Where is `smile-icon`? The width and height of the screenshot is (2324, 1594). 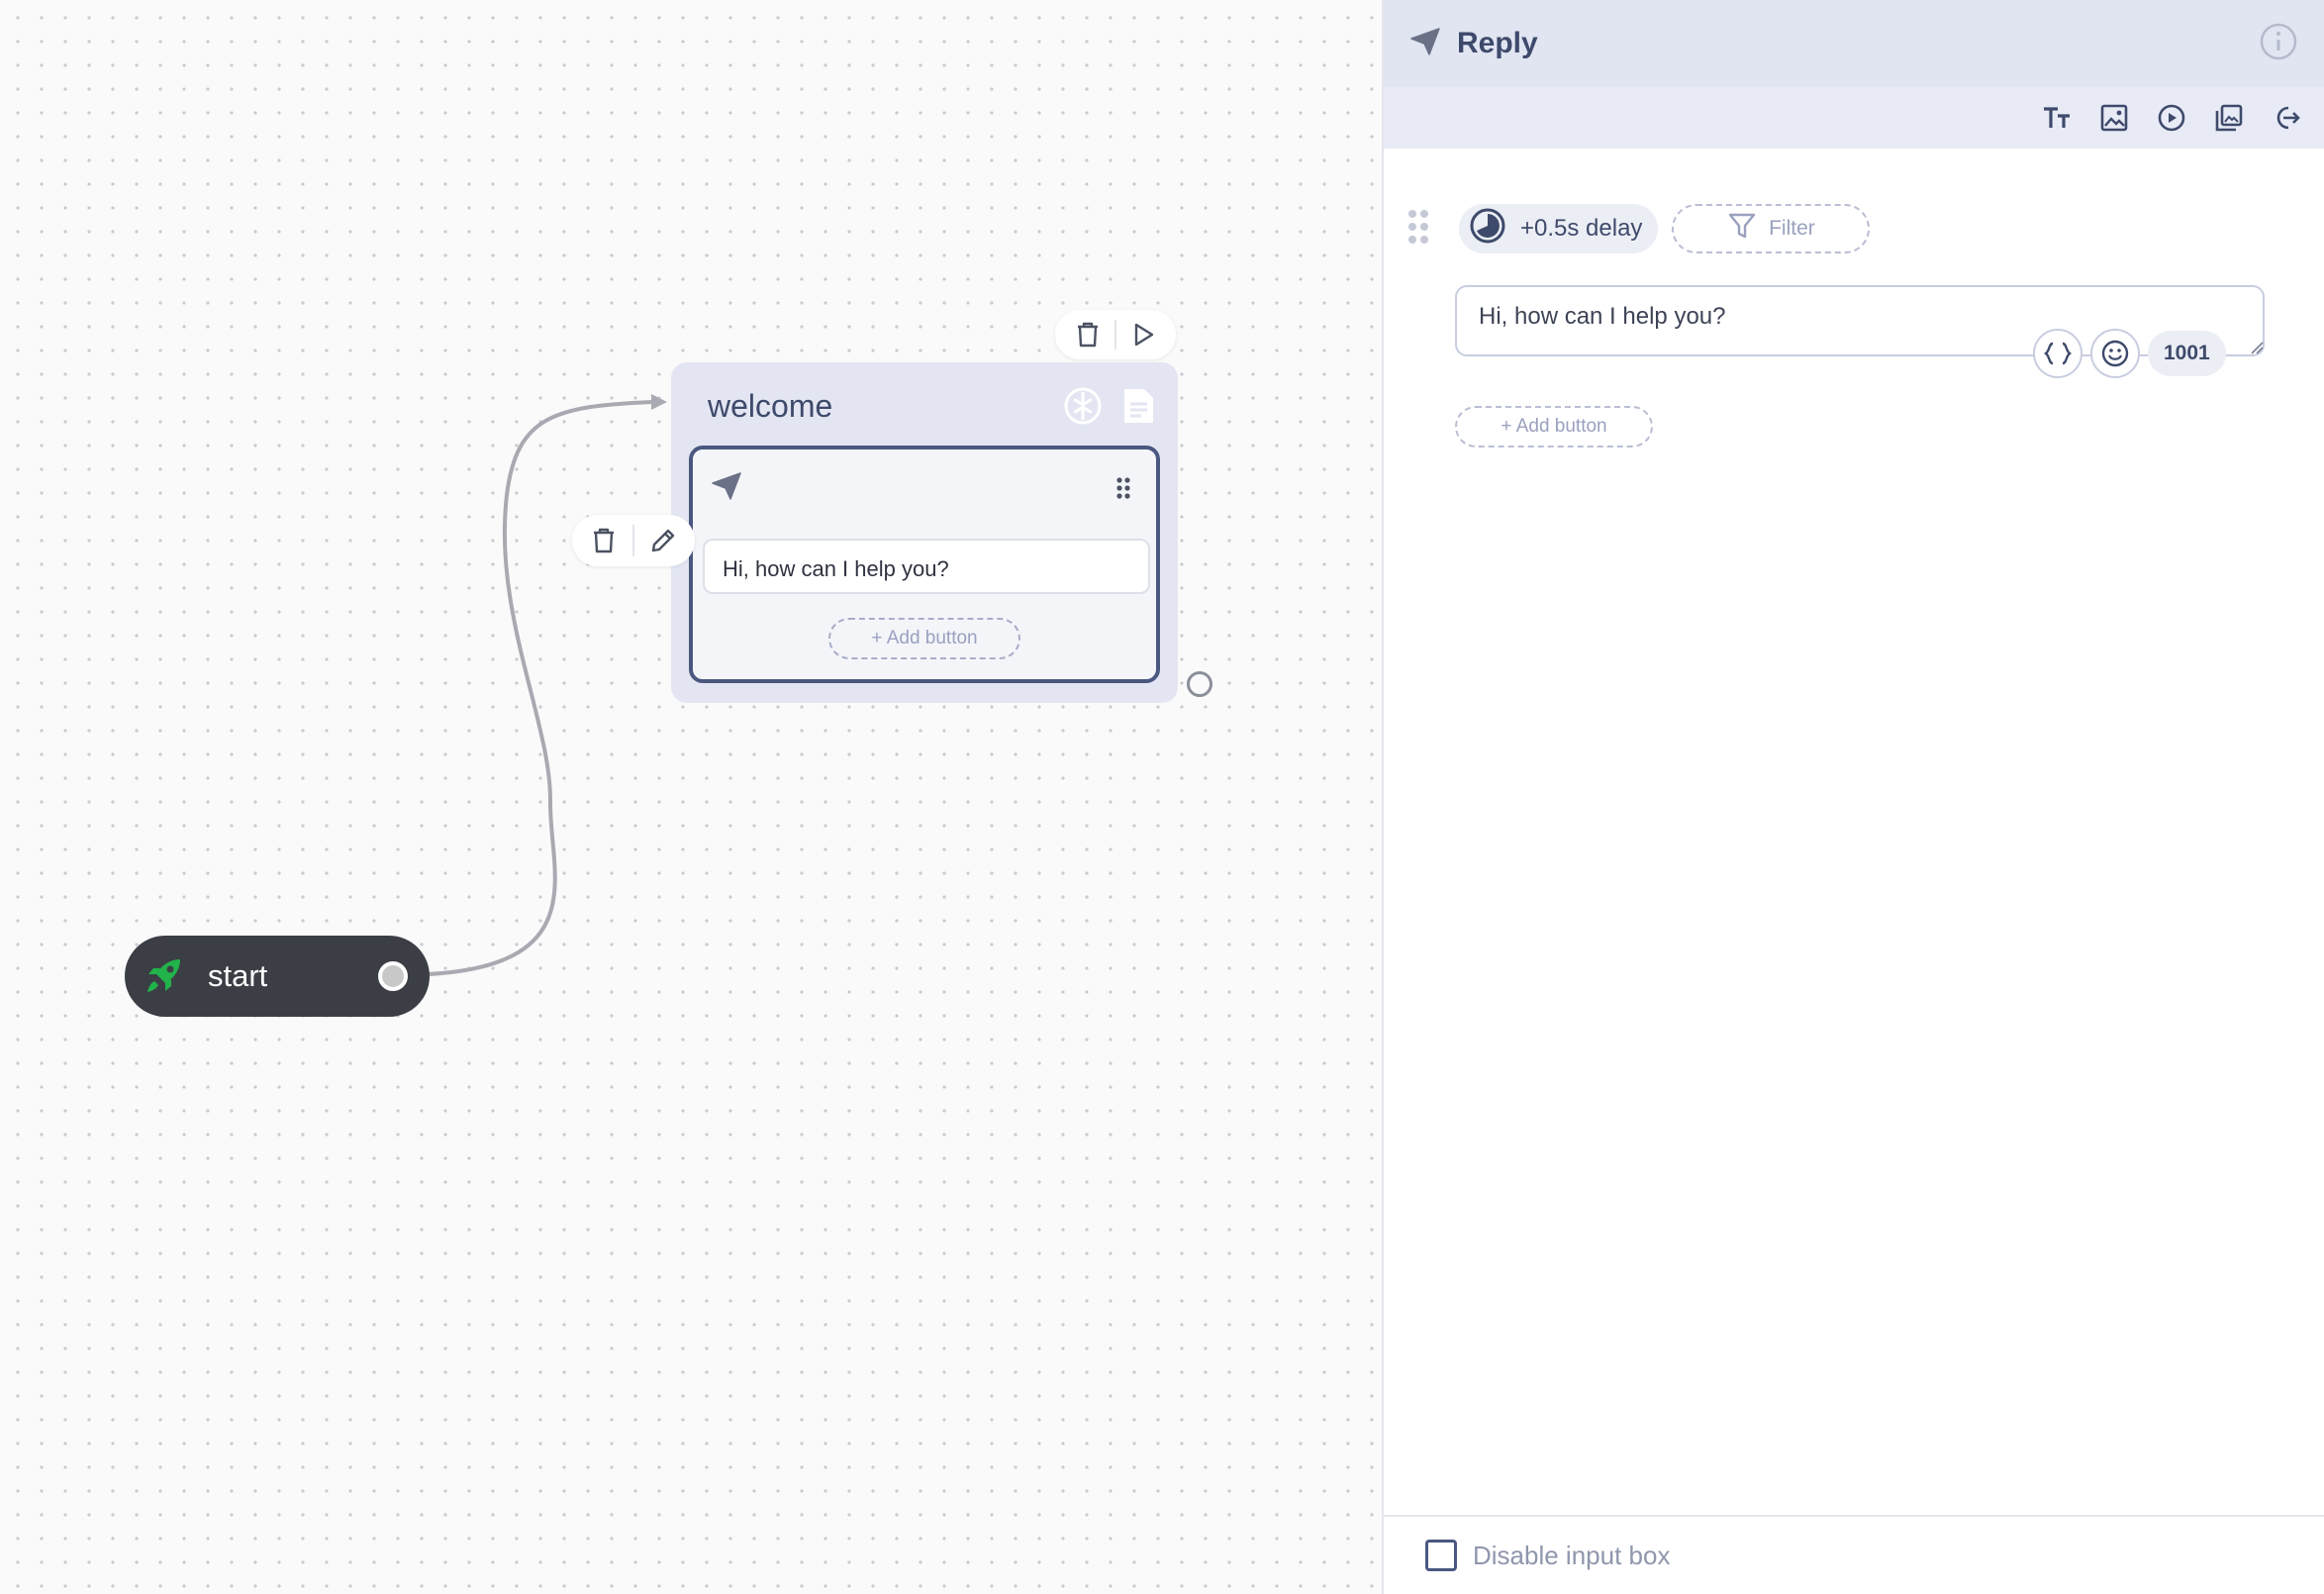
smile-icon is located at coordinates (2115, 354).